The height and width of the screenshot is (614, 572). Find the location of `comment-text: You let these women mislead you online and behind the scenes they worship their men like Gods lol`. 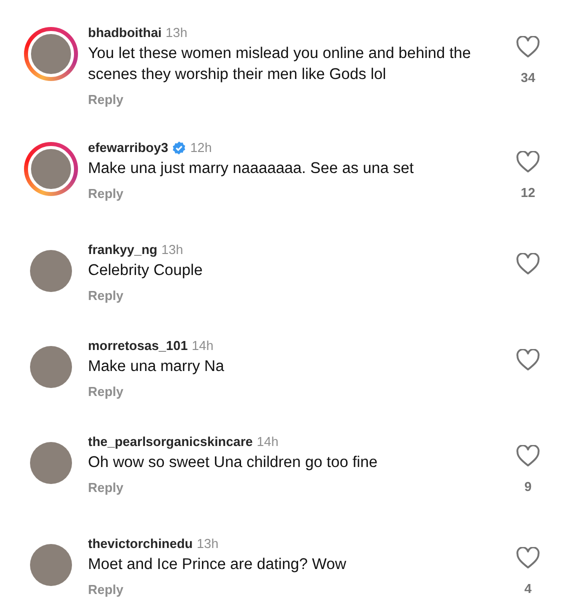

comment-text: You let these women mislead you online and behind the scenes they worship their men like Gods lol is located at coordinates (280, 64).